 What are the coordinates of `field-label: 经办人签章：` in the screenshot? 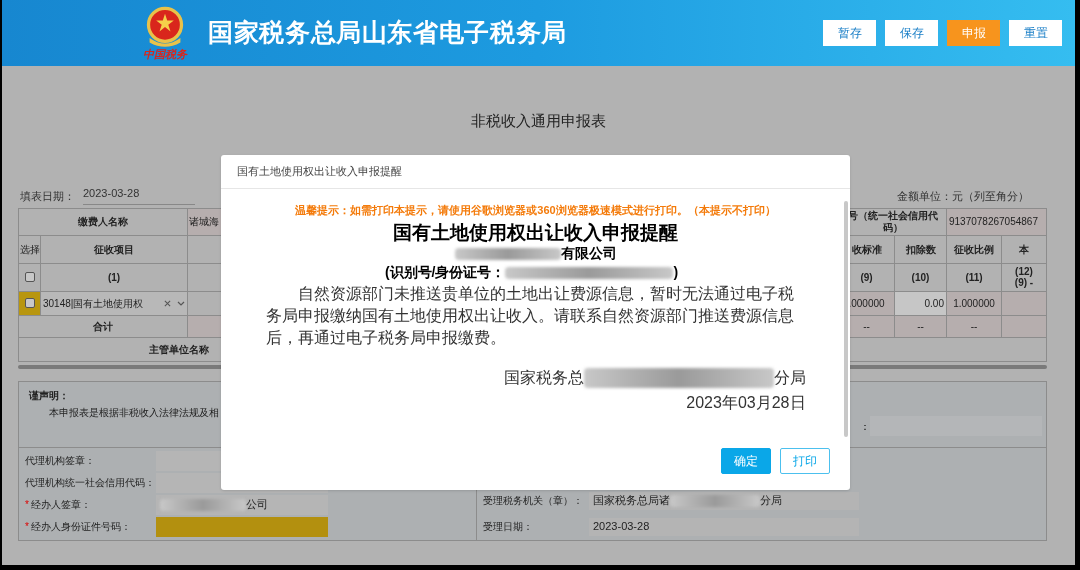 It's located at (60, 505).